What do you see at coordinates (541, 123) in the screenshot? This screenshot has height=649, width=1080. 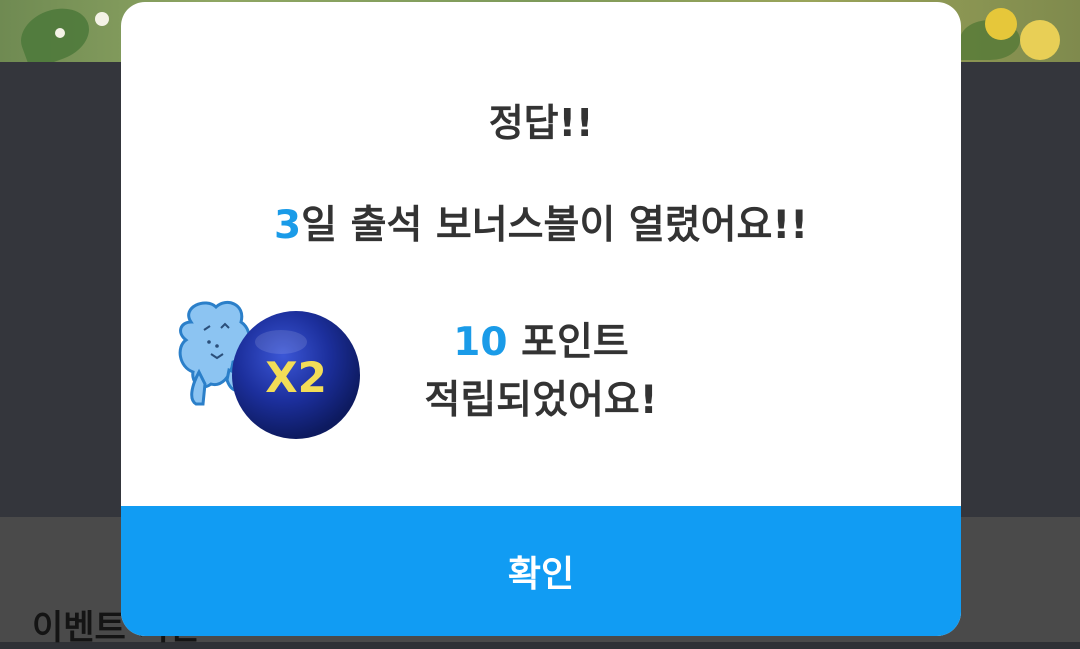 I see `dialog-title: 정답!!` at bounding box center [541, 123].